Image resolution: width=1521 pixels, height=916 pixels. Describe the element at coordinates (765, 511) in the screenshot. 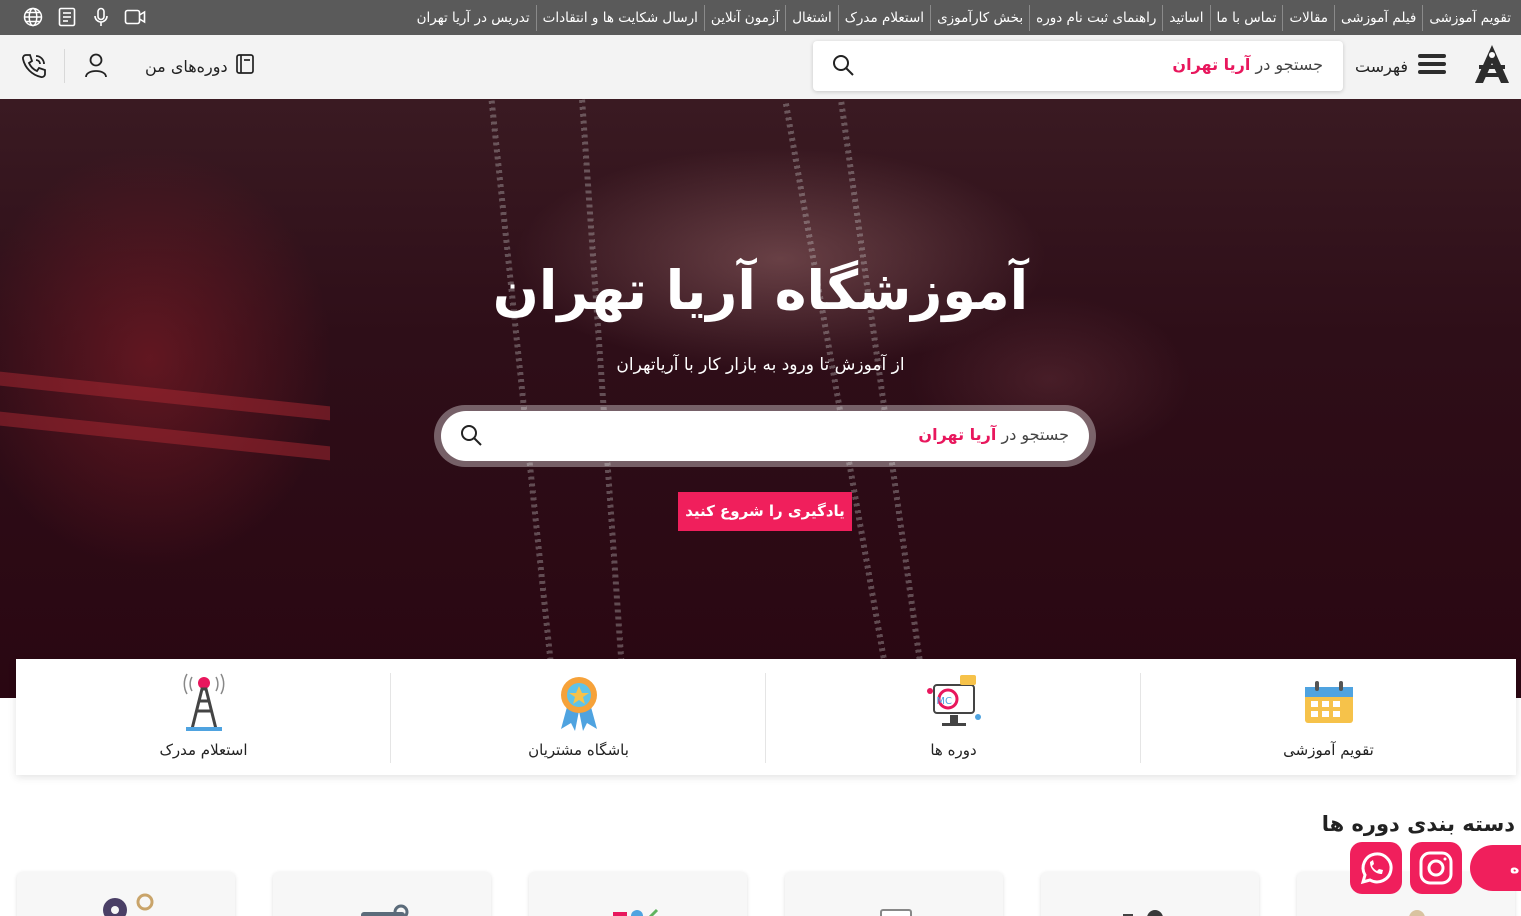

I see `start-learning-button: یادگیری را شروع کنید` at that location.